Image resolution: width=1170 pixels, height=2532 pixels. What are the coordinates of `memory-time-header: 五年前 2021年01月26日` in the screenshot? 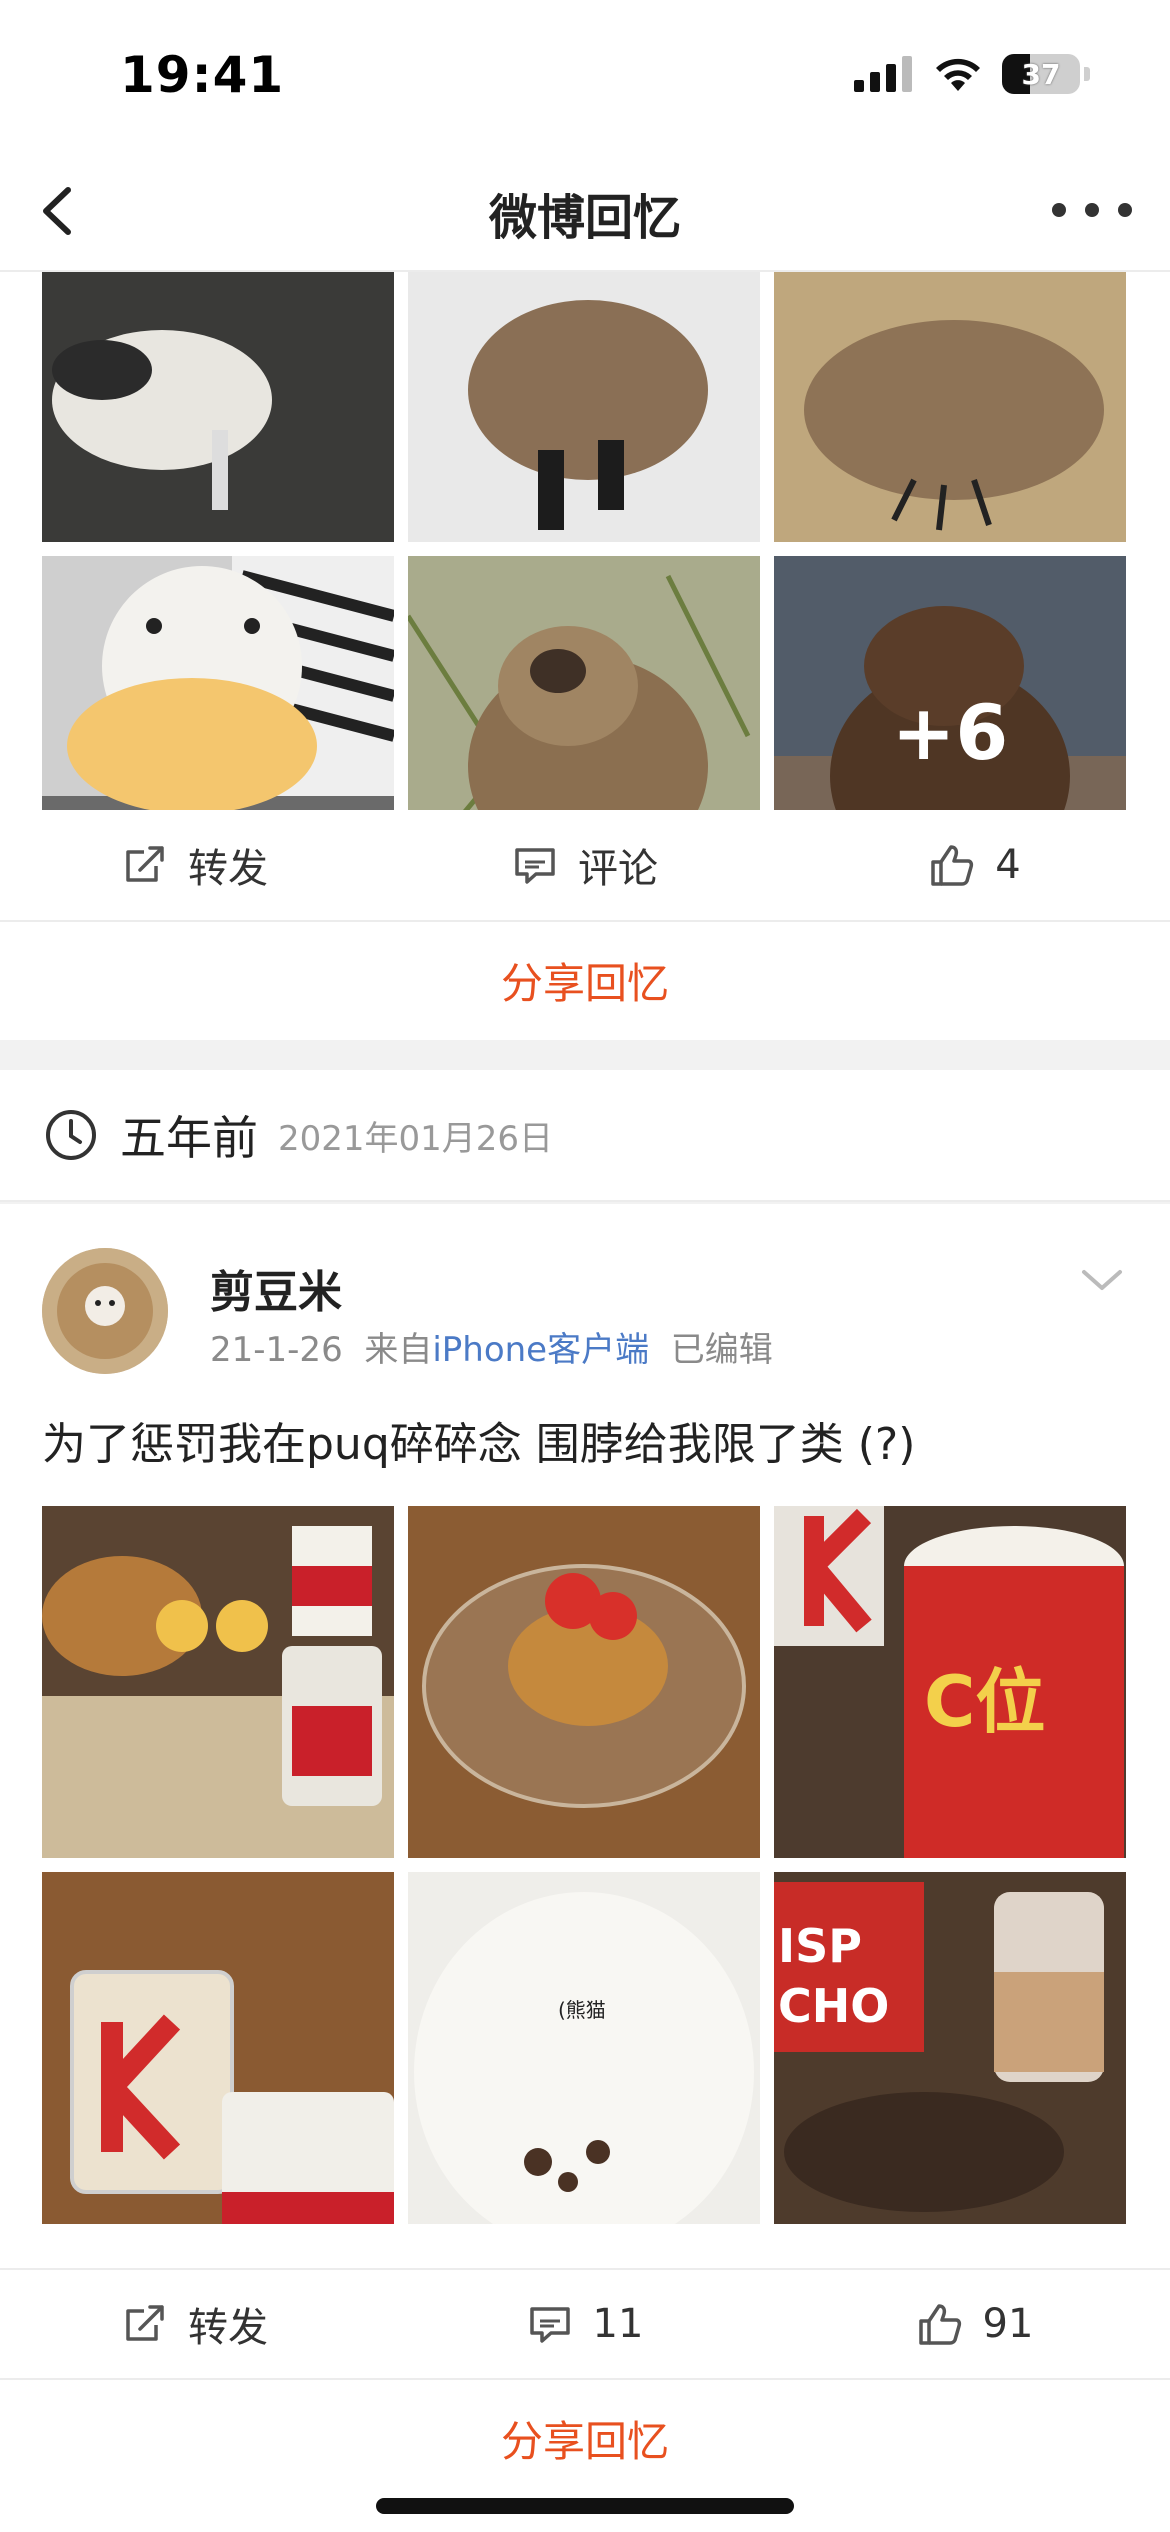 It's located at (585, 1136).